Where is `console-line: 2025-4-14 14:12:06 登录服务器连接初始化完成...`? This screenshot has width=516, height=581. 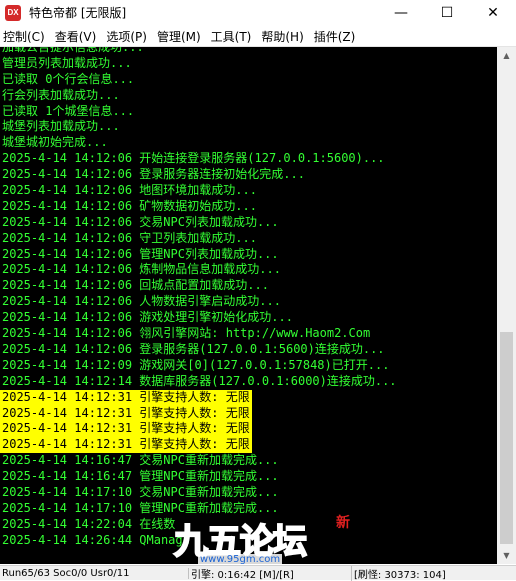
console-line: 2025-4-14 14:12:06 登录服务器连接初始化完成... is located at coordinates (153, 174).